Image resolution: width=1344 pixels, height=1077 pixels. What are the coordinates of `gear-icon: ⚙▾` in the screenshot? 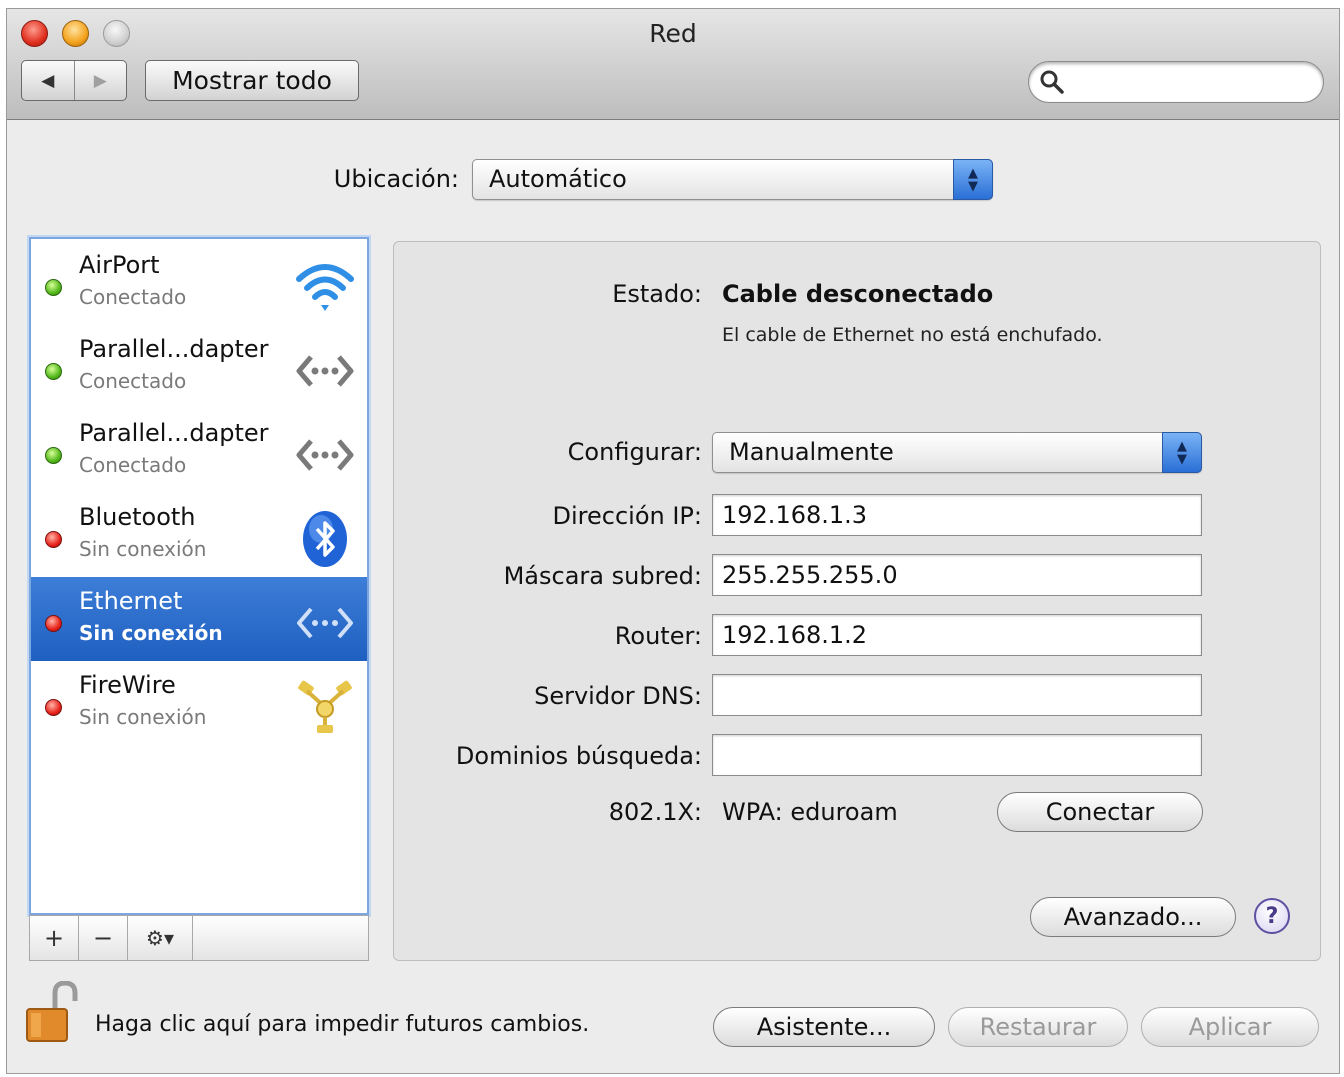 It's located at (160, 938).